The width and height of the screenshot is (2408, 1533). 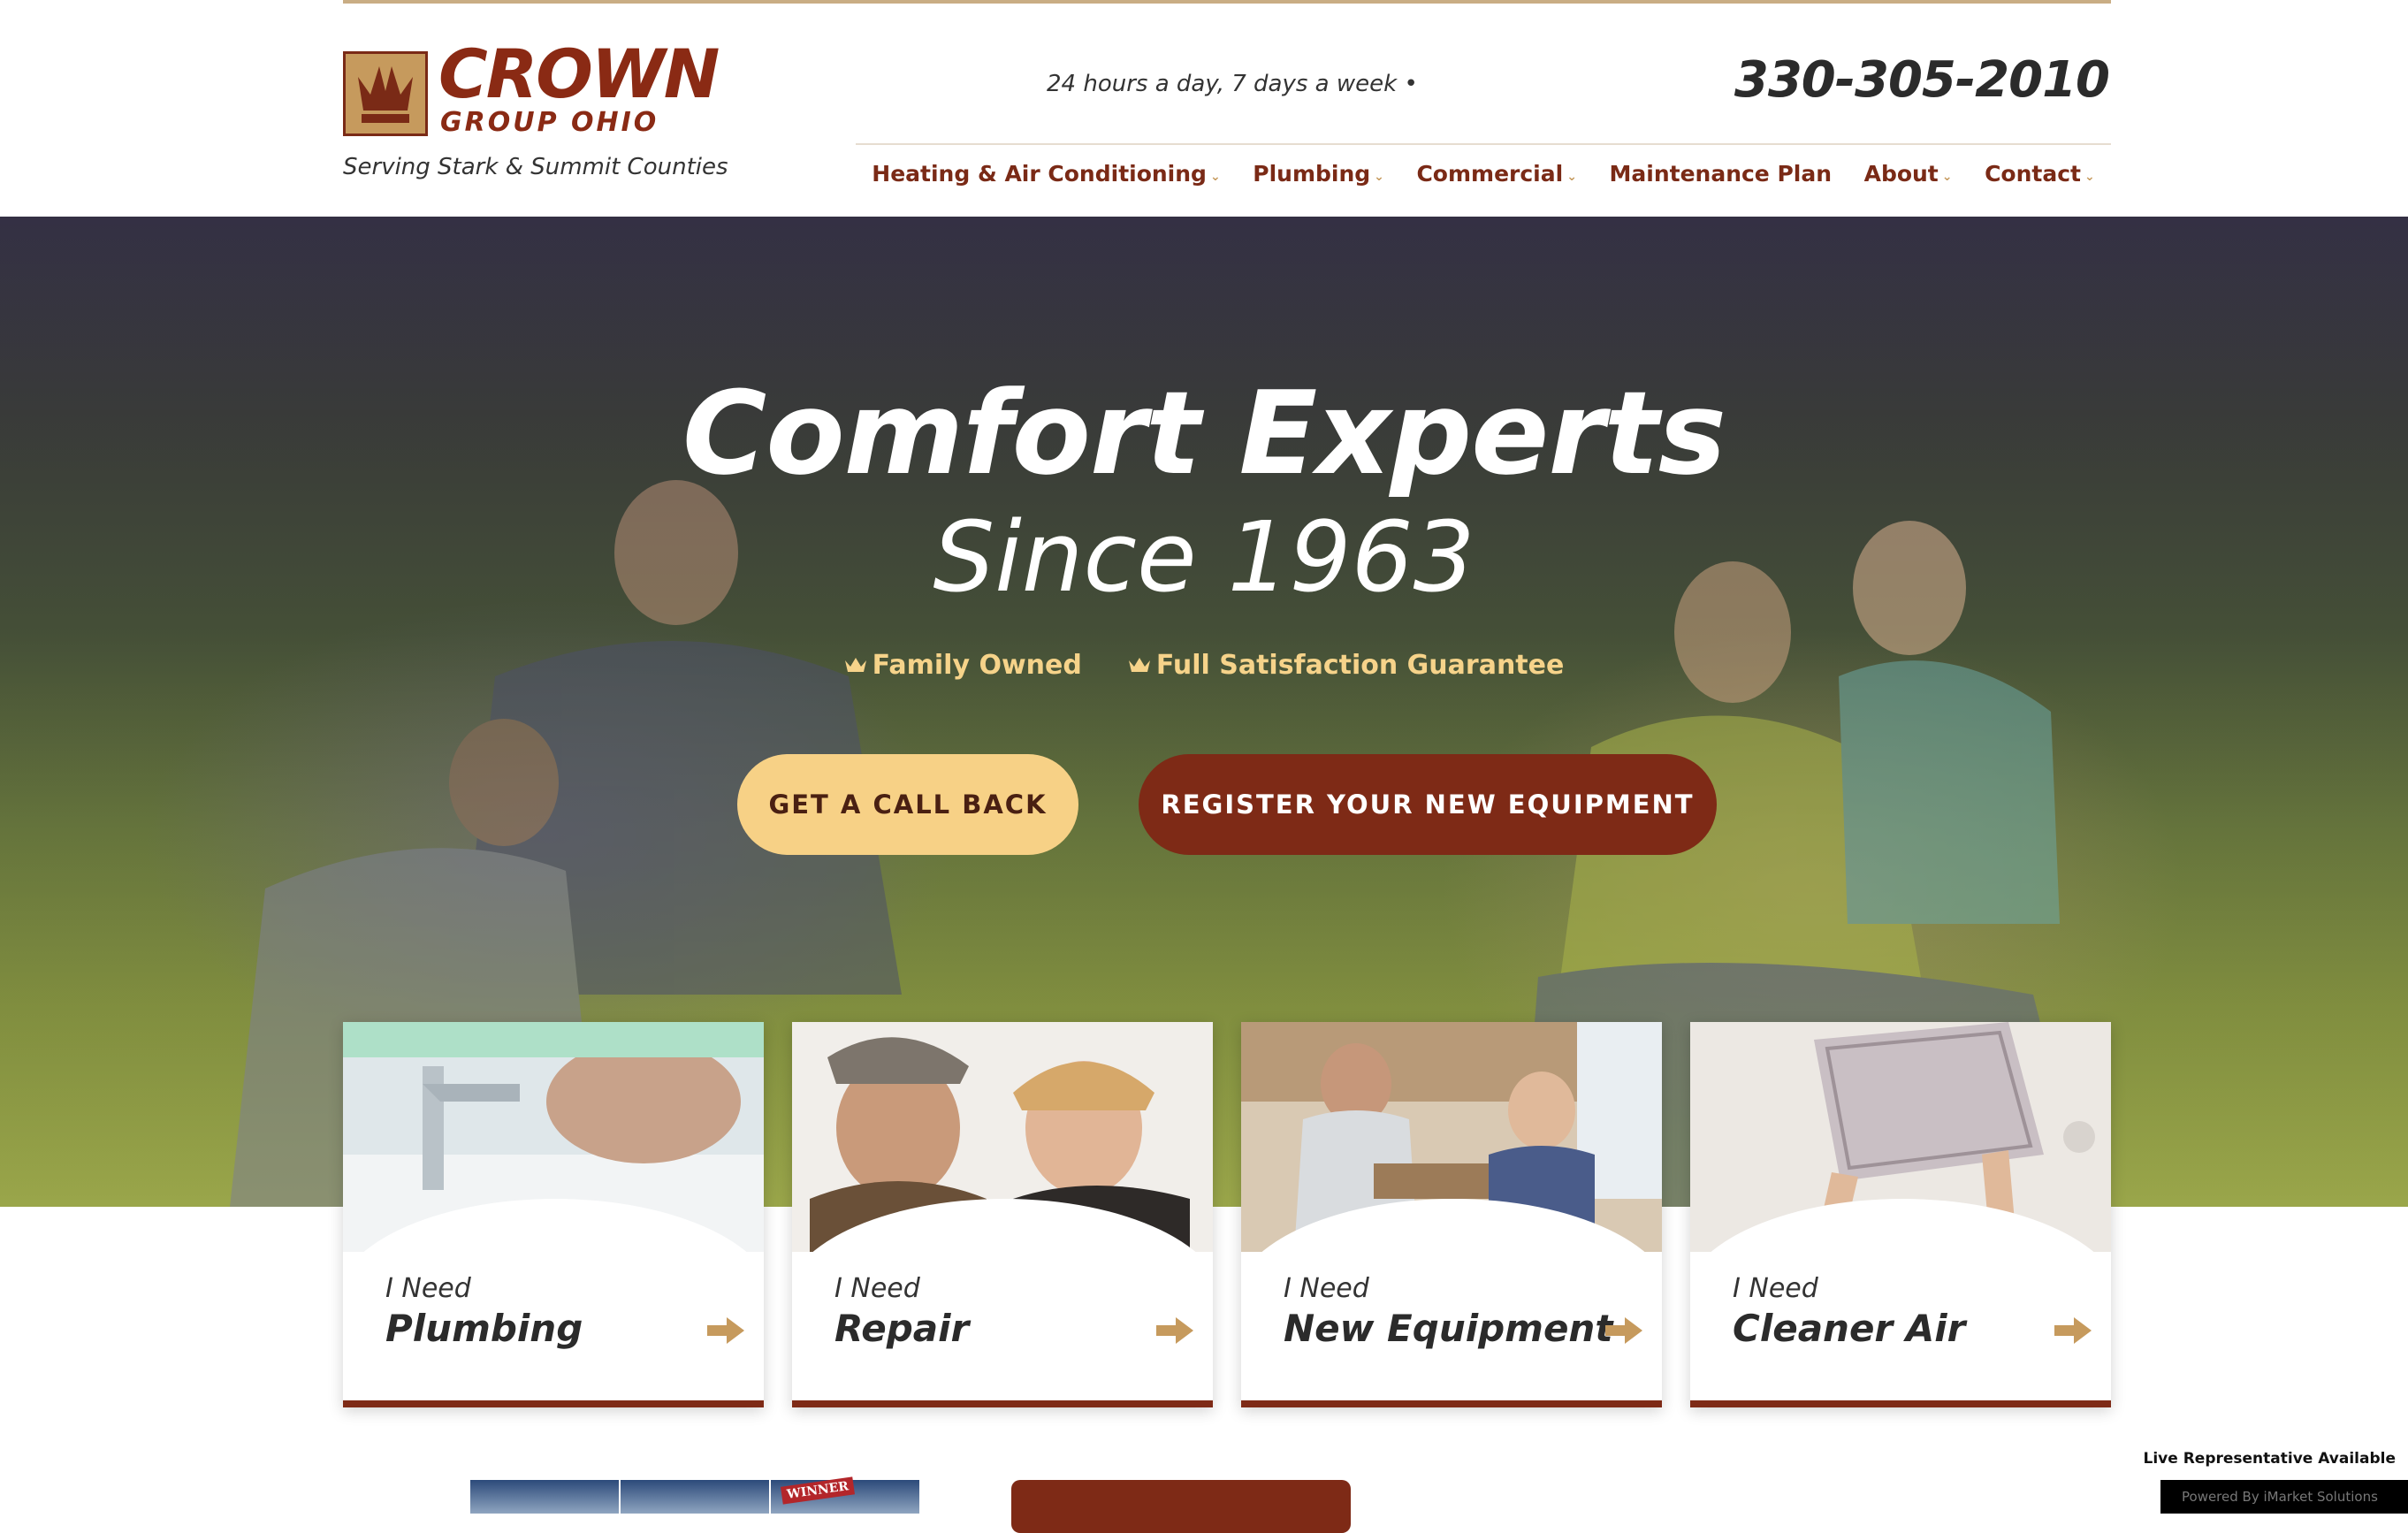 I want to click on nav-item-plumbing: Plumbing ⌄, so click(x=1318, y=174).